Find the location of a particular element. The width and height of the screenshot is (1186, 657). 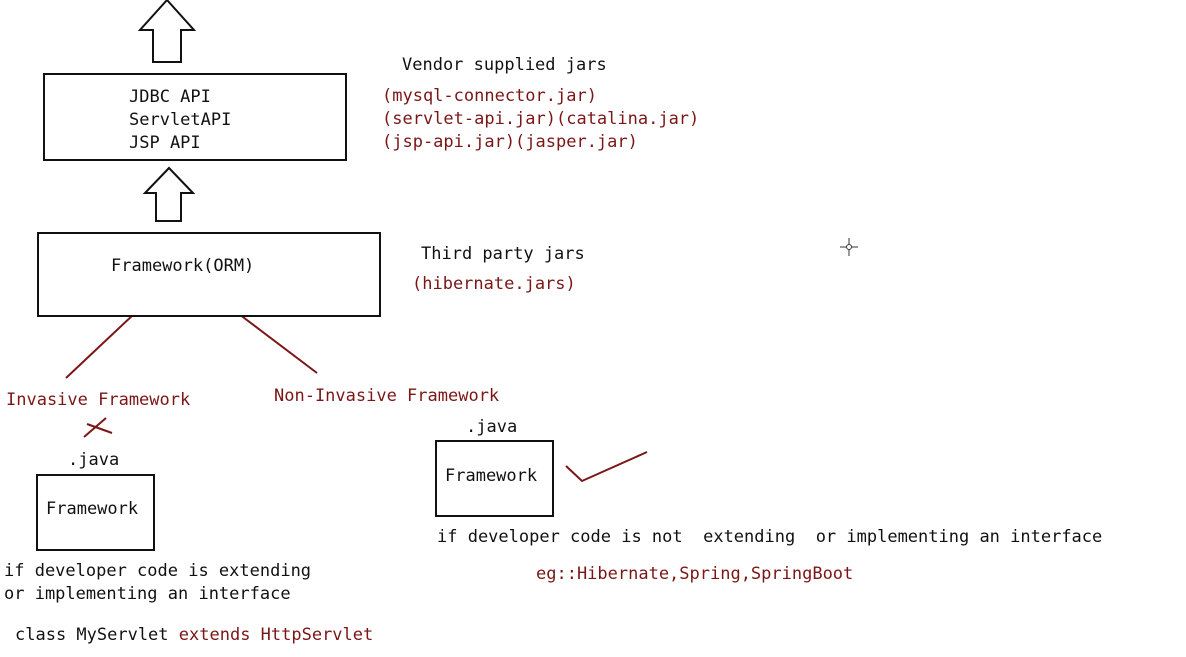

crosshair-cursor-icon is located at coordinates (849, 247).